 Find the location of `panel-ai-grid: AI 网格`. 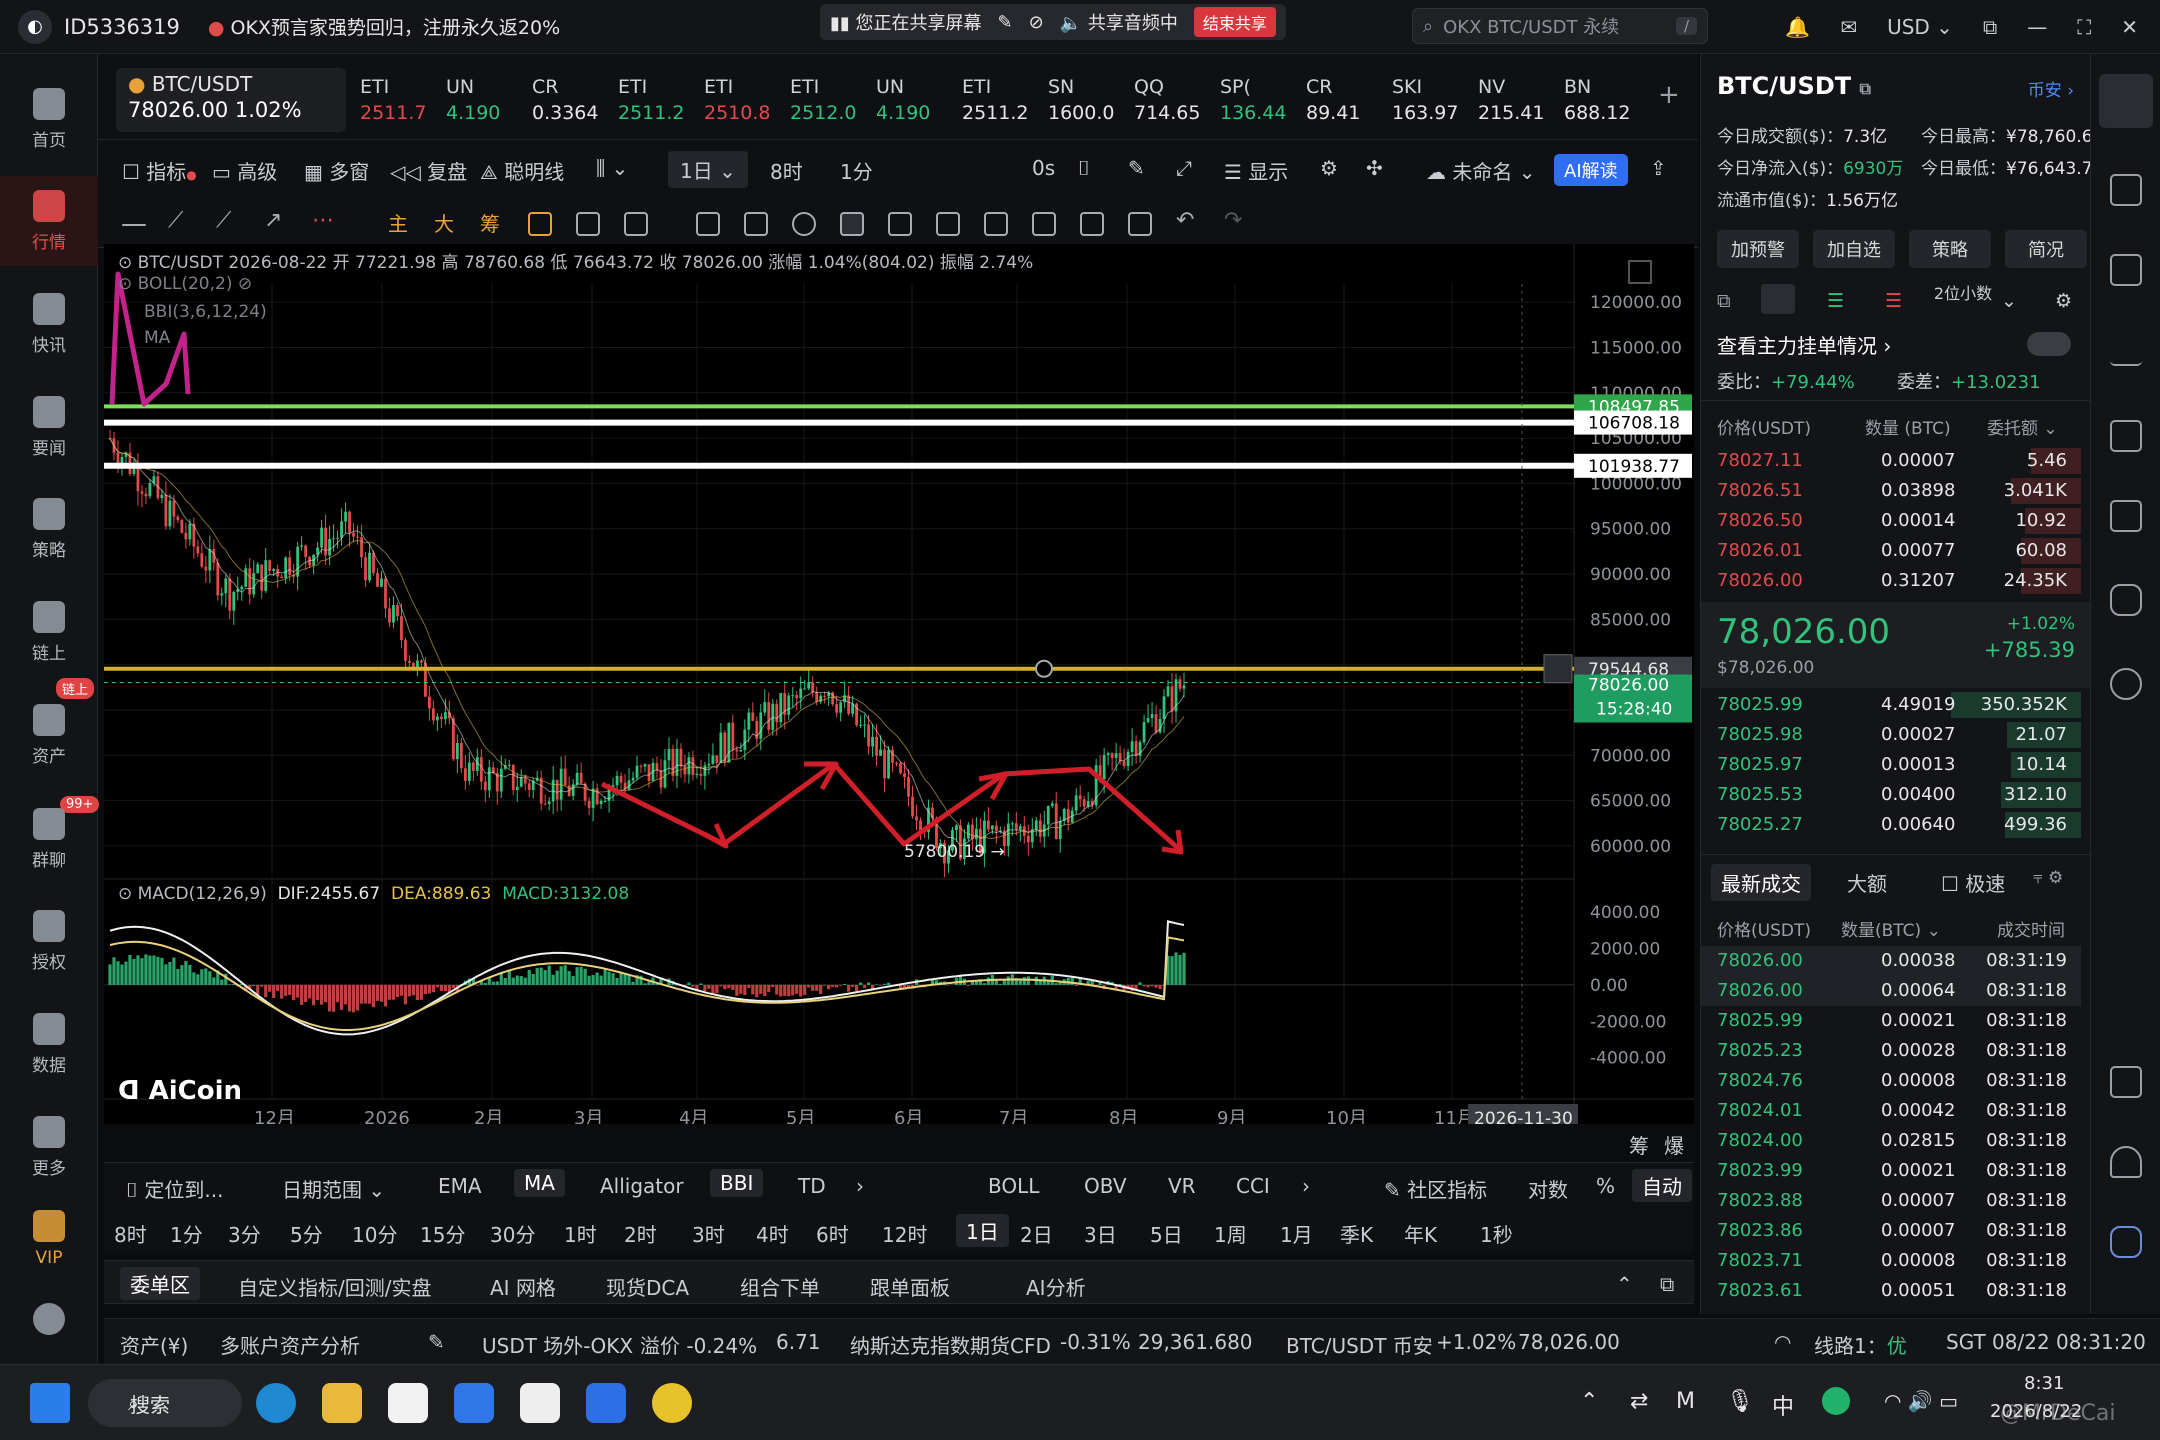

panel-ai-grid: AI 网格 is located at coordinates (523, 1286).